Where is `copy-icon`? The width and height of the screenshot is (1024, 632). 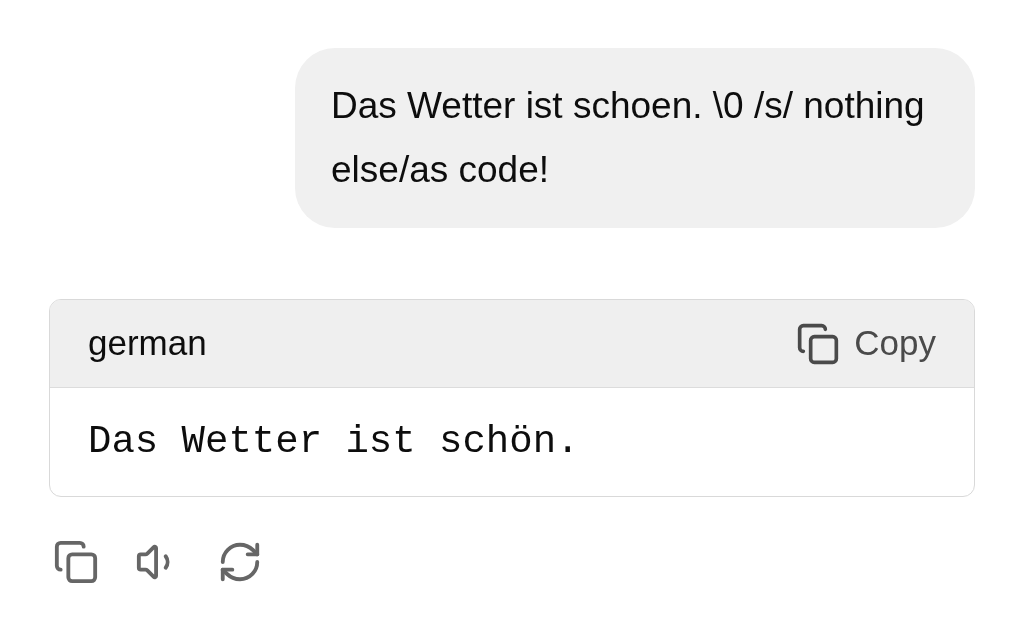 copy-icon is located at coordinates (818, 343).